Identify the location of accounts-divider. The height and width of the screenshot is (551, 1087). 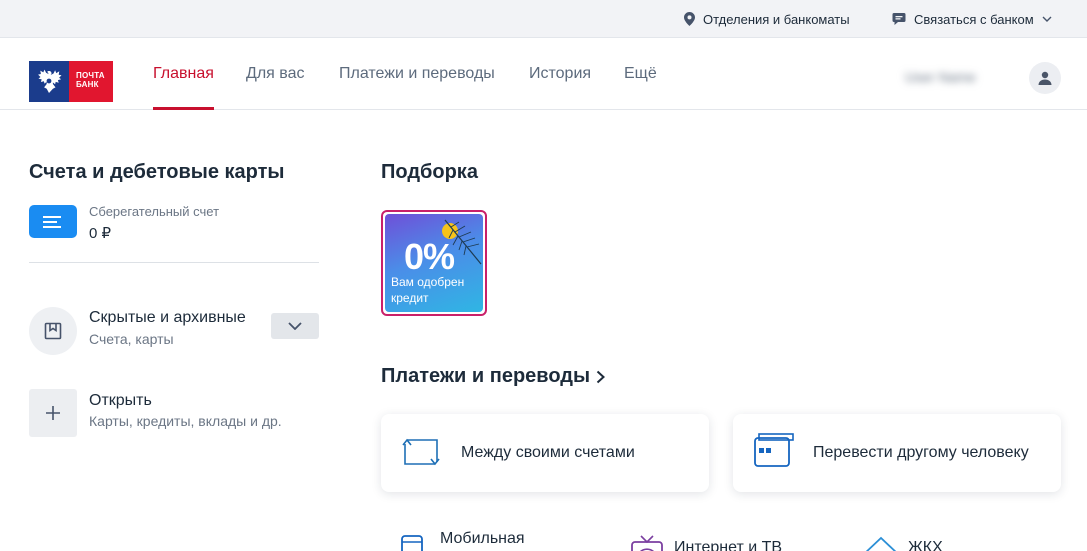
(174, 262).